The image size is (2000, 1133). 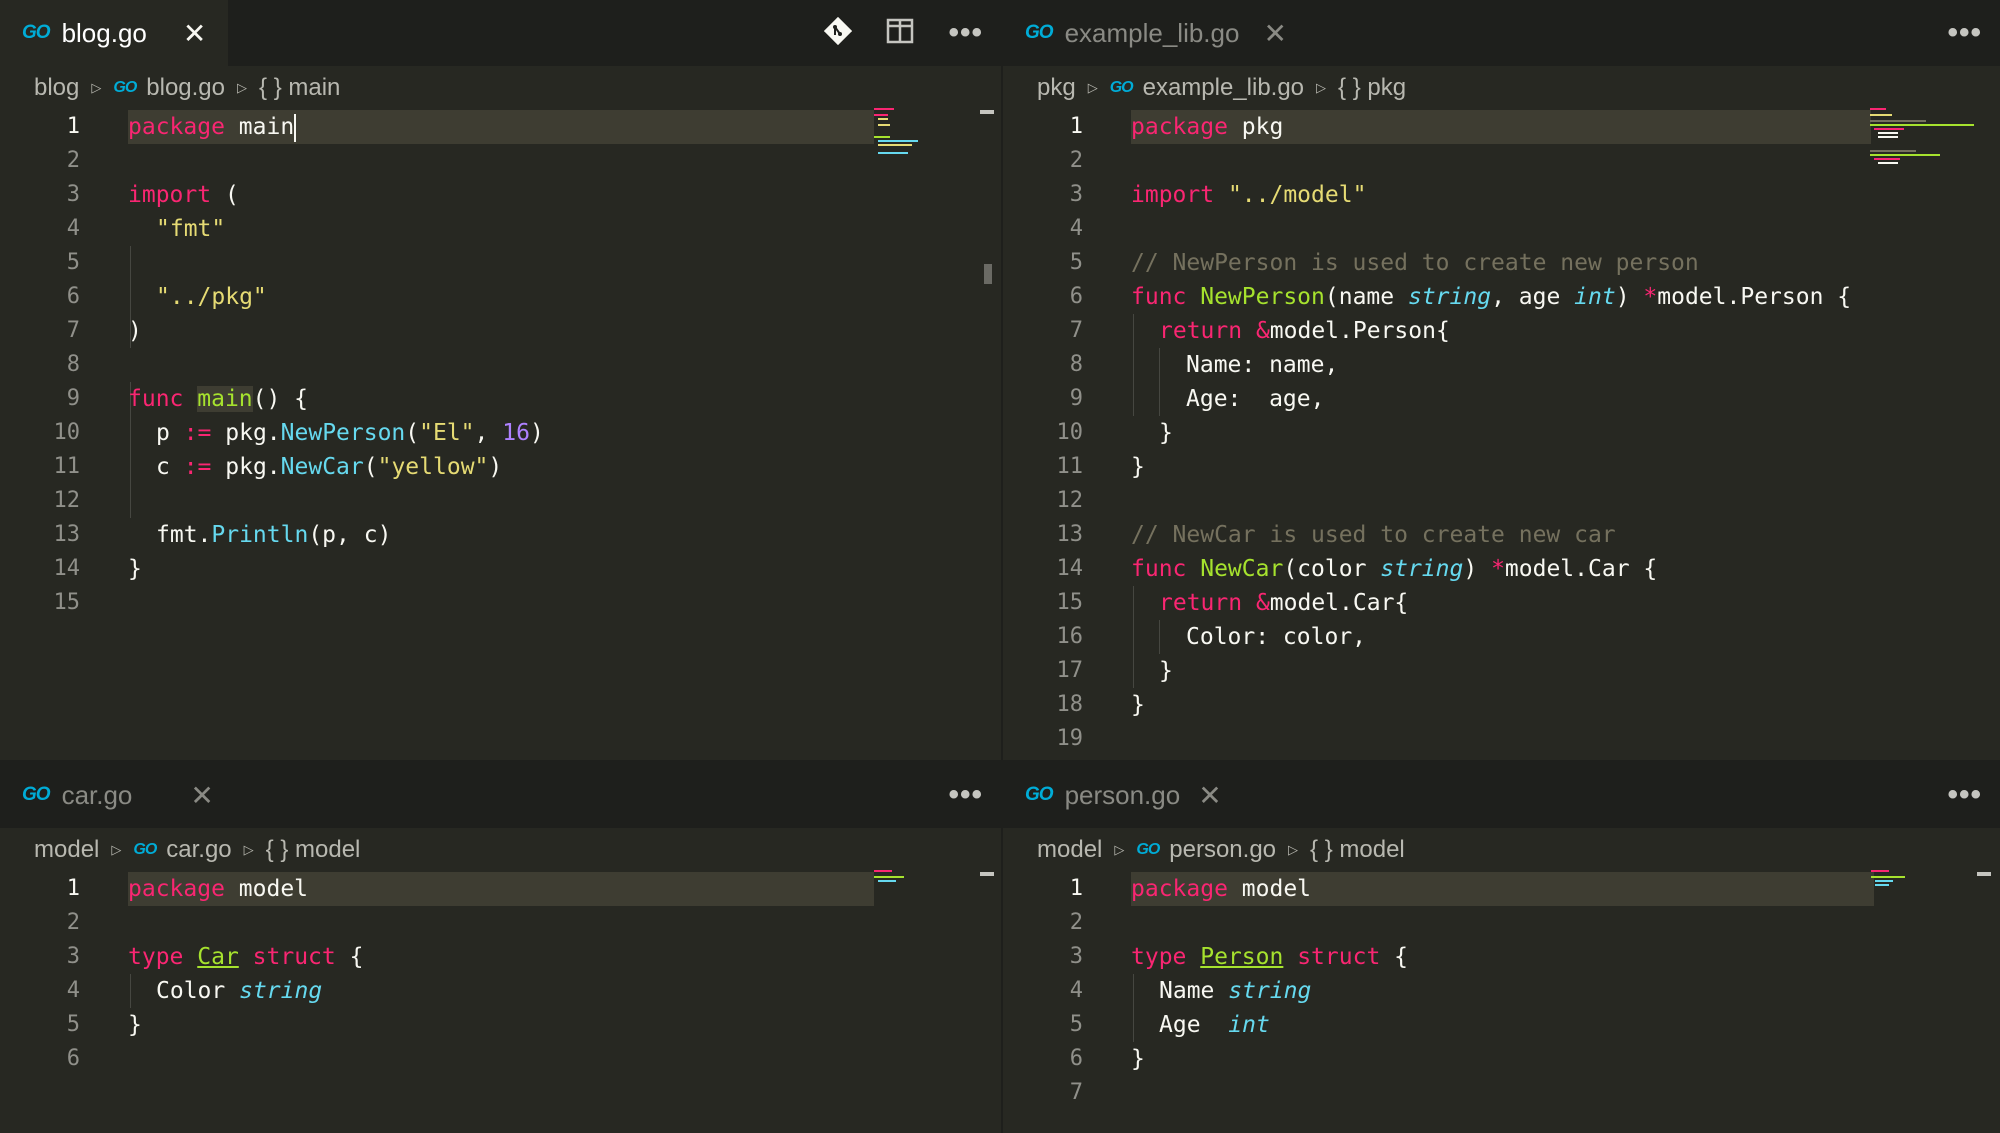 What do you see at coordinates (1070, 738) in the screenshot?
I see `line-number: 19` at bounding box center [1070, 738].